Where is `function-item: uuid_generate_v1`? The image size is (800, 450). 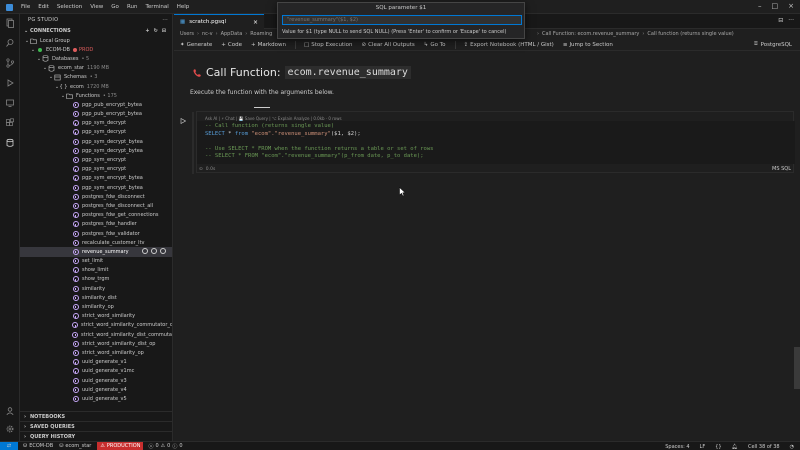
function-item: uuid_generate_v1 is located at coordinates (96, 362).